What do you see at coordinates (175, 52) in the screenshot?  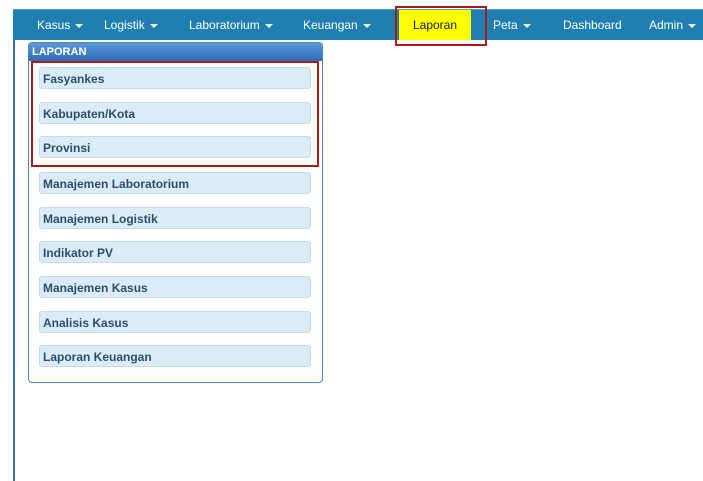 I see `panel-title: LAPORAN` at bounding box center [175, 52].